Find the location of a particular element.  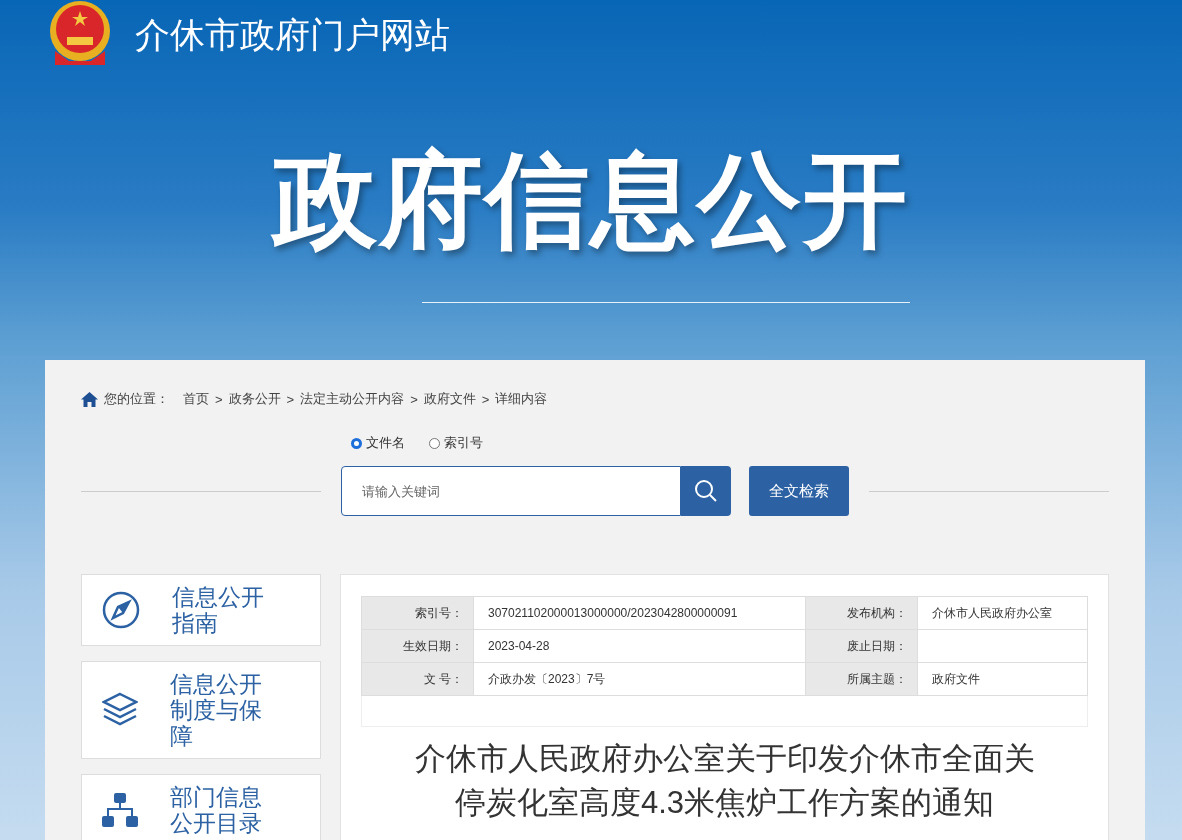

breadcrumb-link: 政府文件 is located at coordinates (449, 399).